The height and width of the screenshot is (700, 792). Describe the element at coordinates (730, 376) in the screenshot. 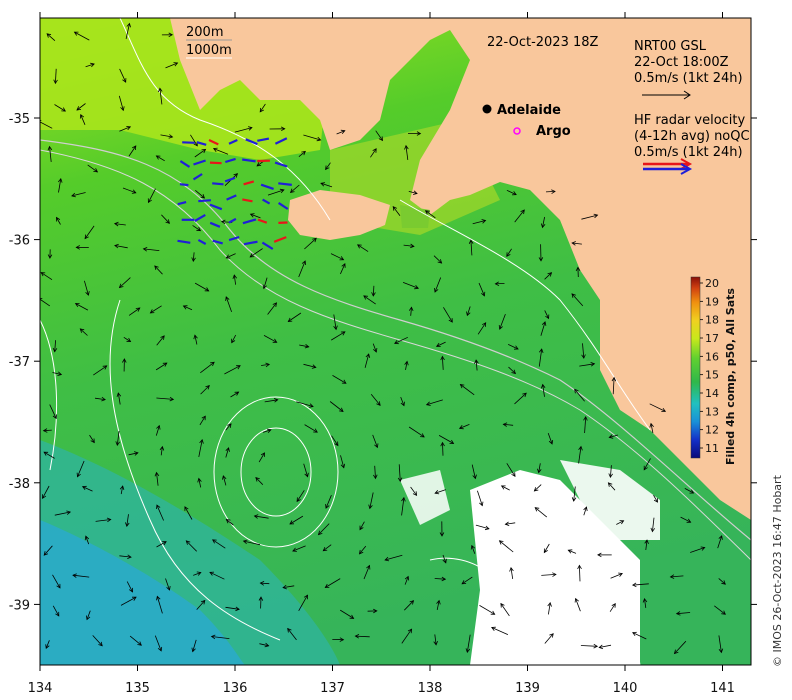

I see `colorbar-title: Filled 4h comp, p50, All Sats` at that location.